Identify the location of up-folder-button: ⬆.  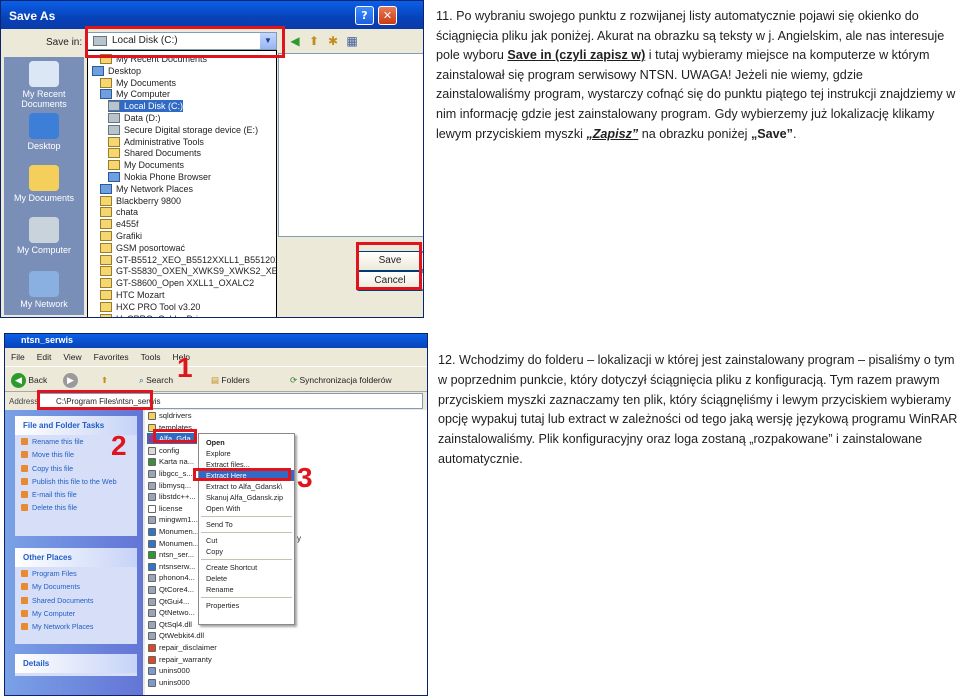
(104, 380).